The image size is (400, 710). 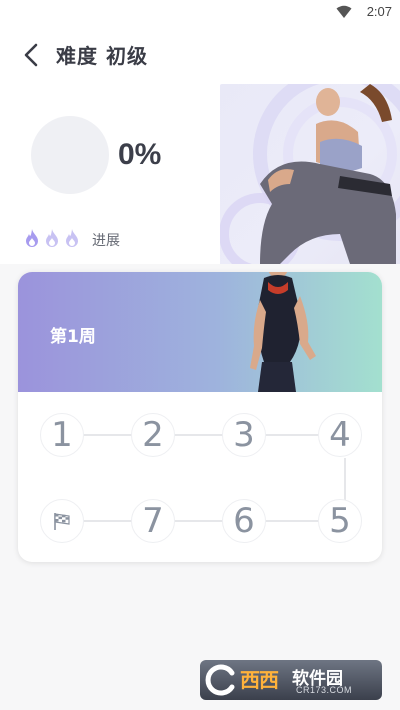 What do you see at coordinates (379, 11) in the screenshot?
I see `status-time: 2:07` at bounding box center [379, 11].